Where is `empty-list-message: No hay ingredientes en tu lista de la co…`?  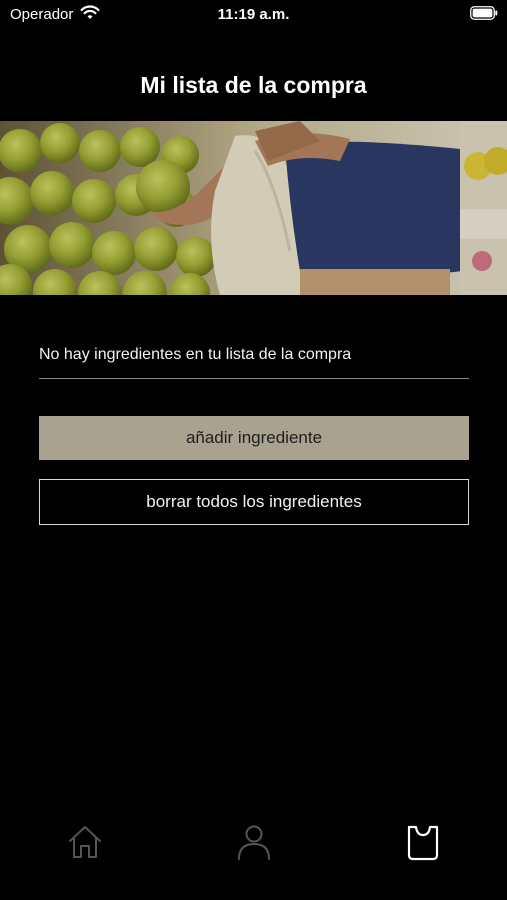 empty-list-message: No hay ingredientes en tu lista de la co… is located at coordinates (195, 354).